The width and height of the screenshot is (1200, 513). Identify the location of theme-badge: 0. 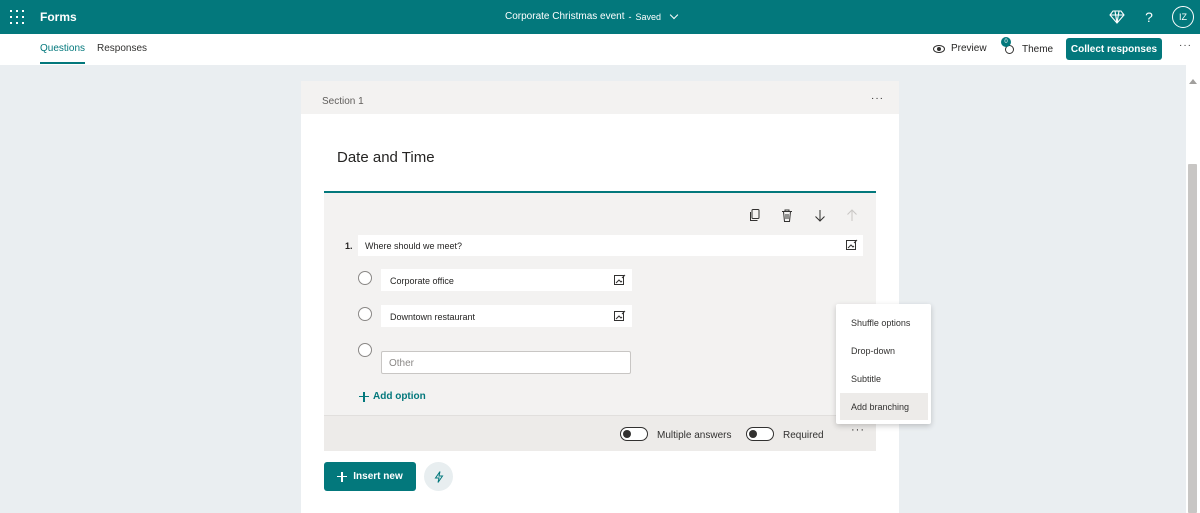
(1006, 42).